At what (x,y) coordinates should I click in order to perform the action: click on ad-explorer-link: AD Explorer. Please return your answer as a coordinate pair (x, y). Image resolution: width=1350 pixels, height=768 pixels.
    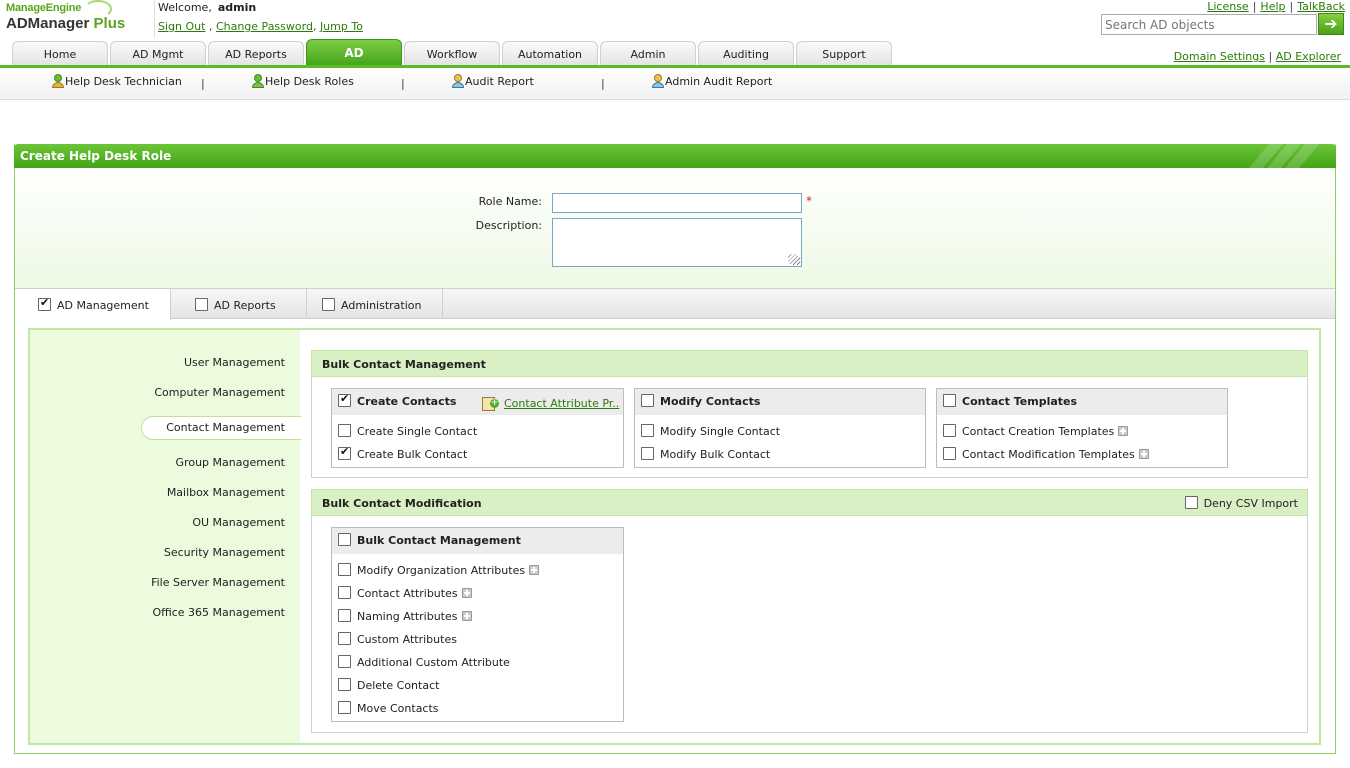
    Looking at the image, I should click on (1308, 56).